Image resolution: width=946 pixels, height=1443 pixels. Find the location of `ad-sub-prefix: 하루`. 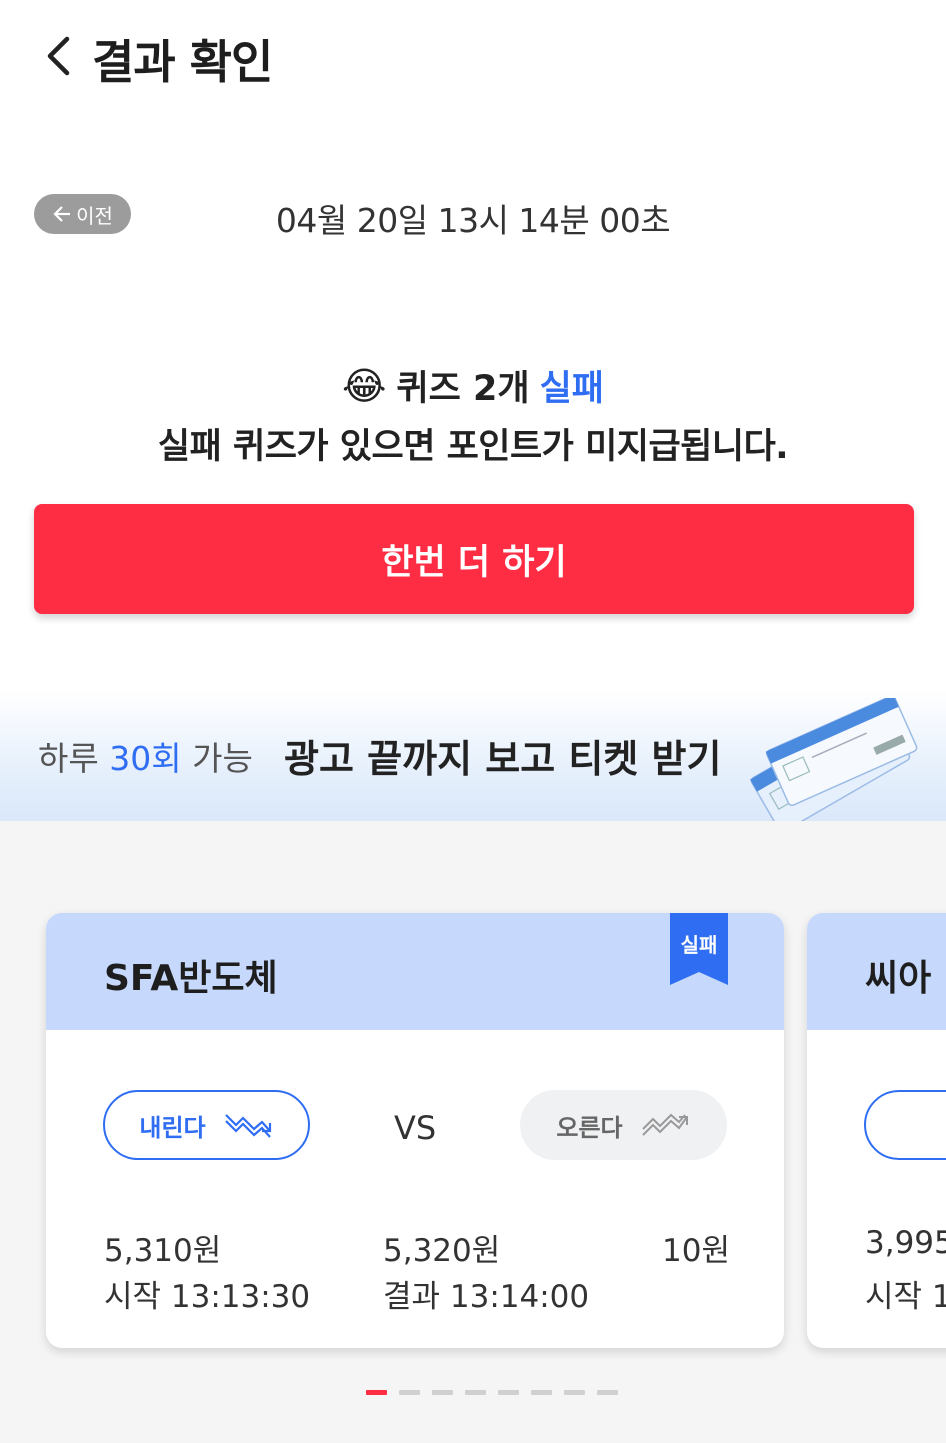

ad-sub-prefix: 하루 is located at coordinates (68, 758).